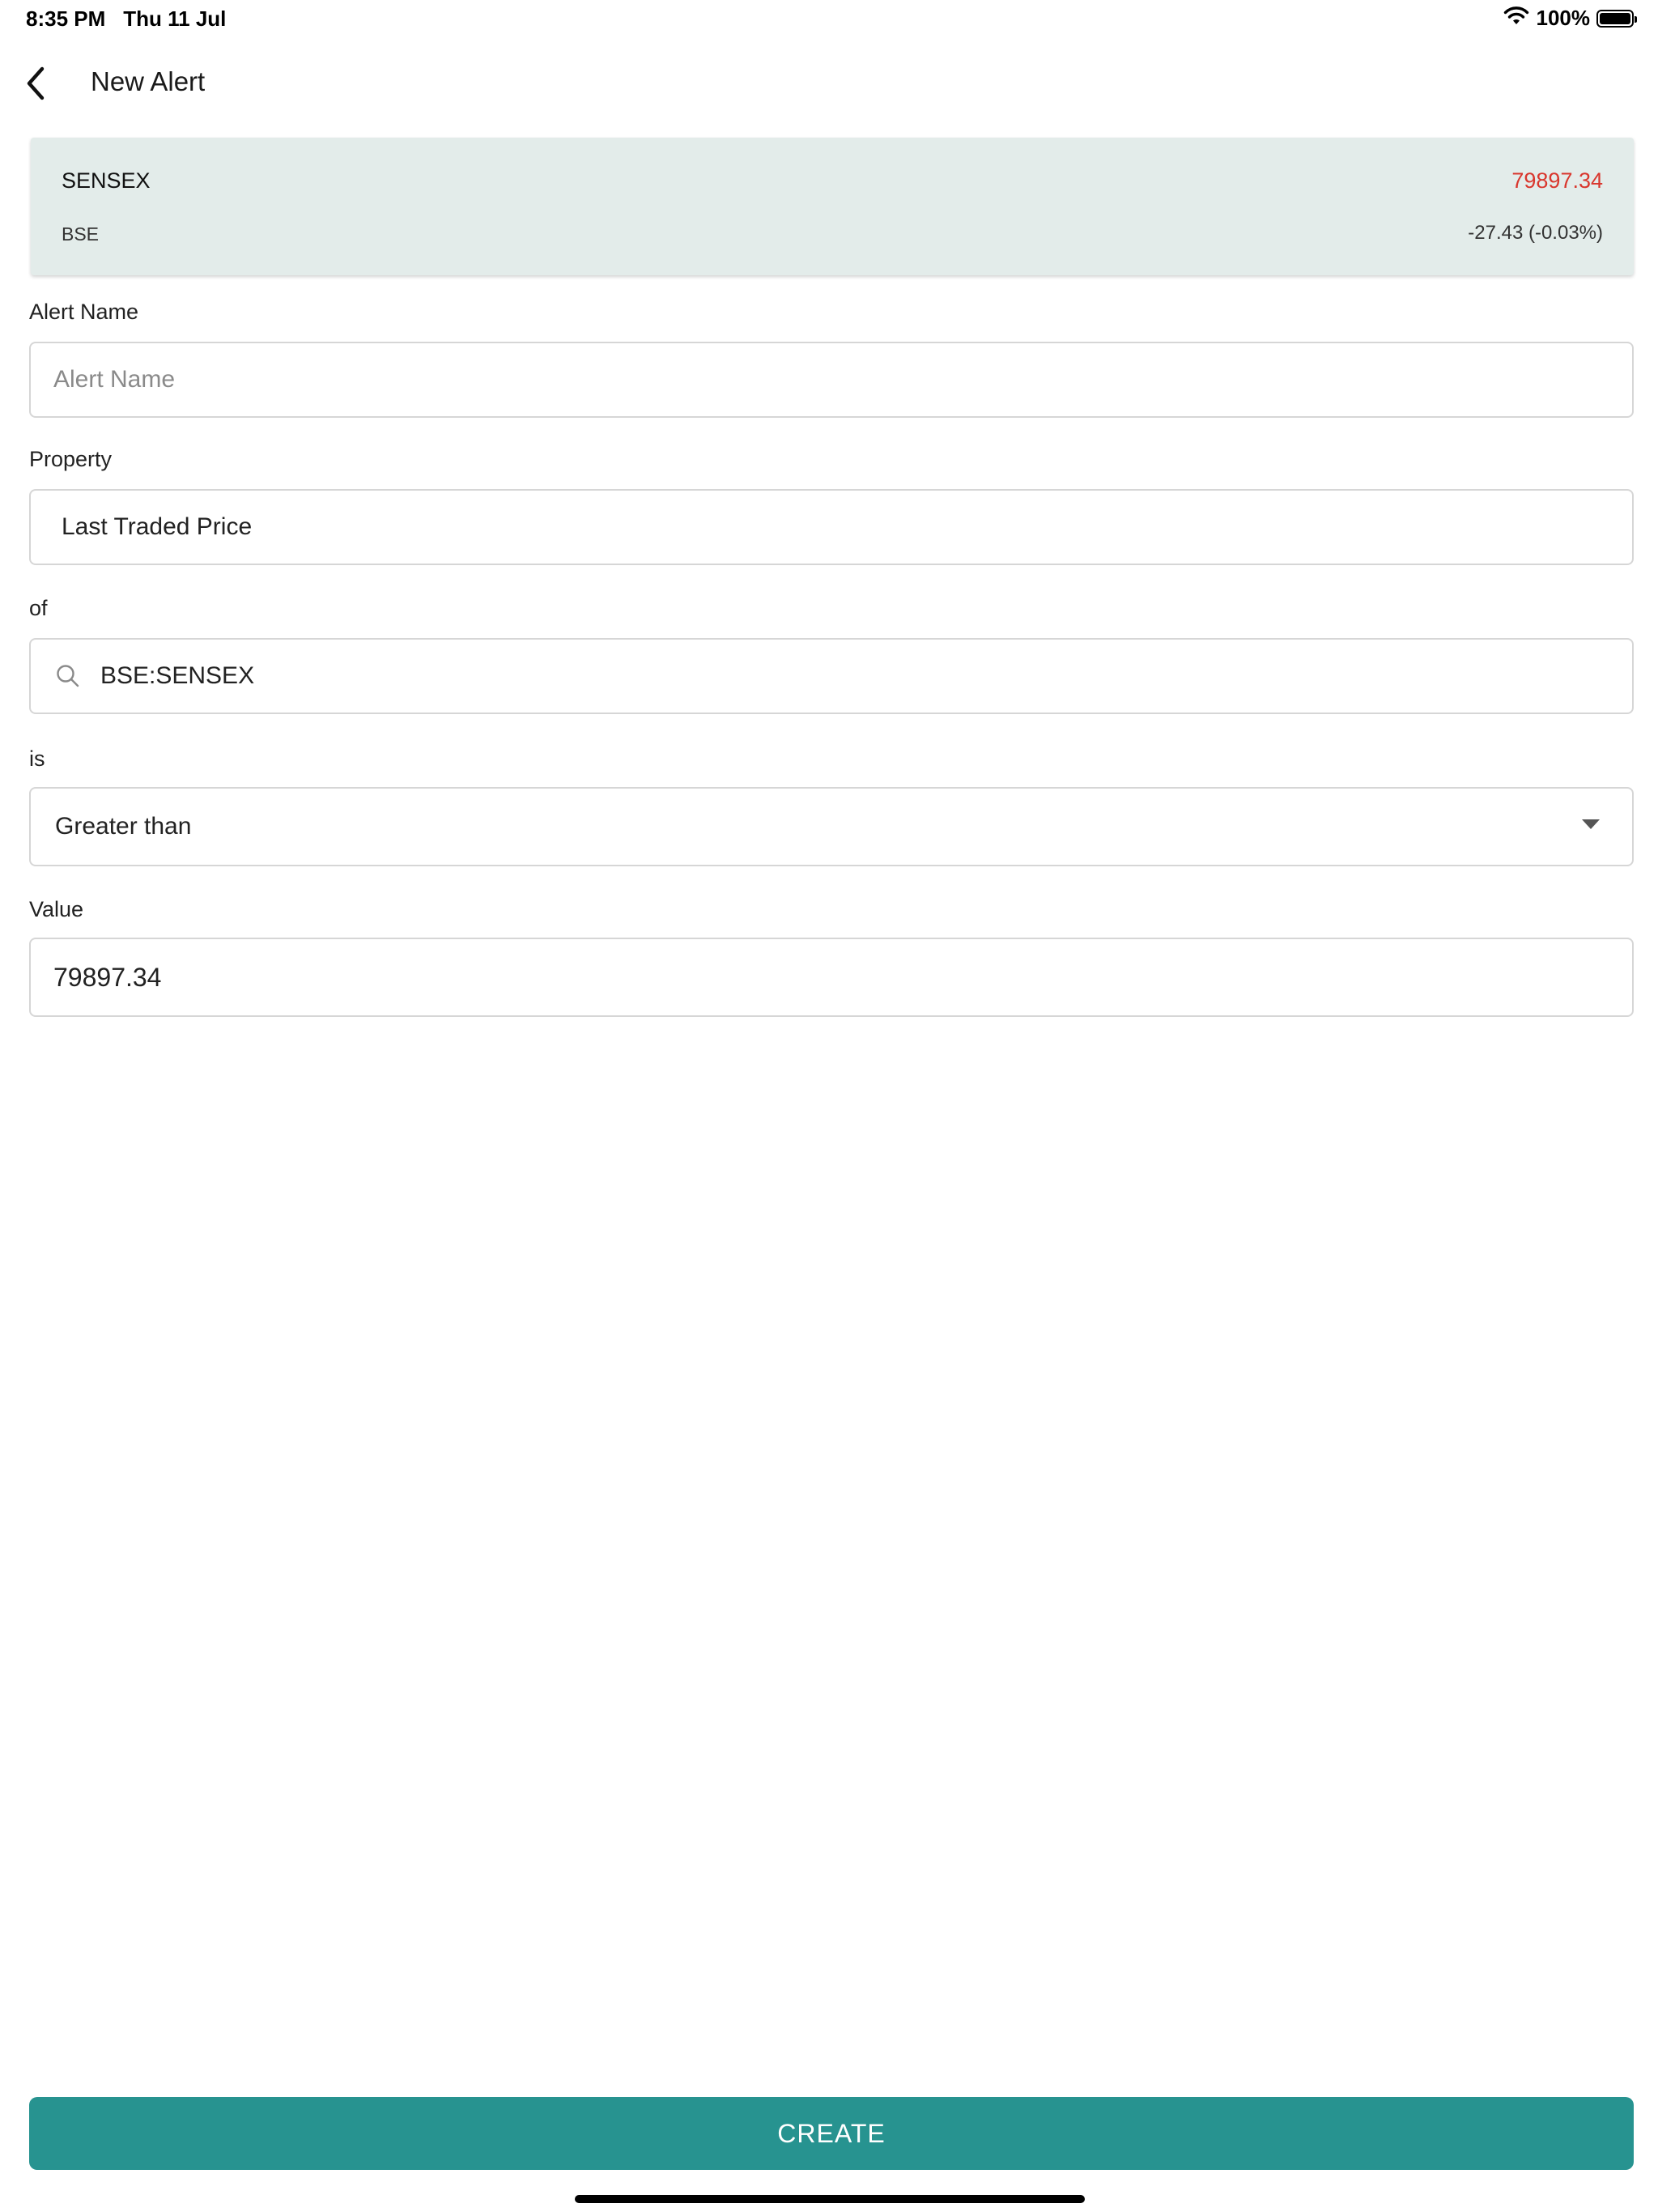  I want to click on property-value: Last Traded Price, so click(157, 527).